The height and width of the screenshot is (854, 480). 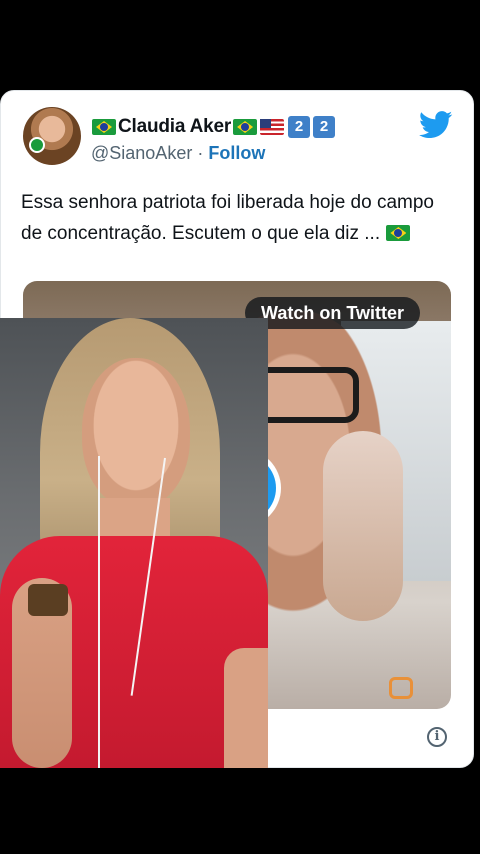 What do you see at coordinates (236, 153) in the screenshot?
I see `follow-button: Follow` at bounding box center [236, 153].